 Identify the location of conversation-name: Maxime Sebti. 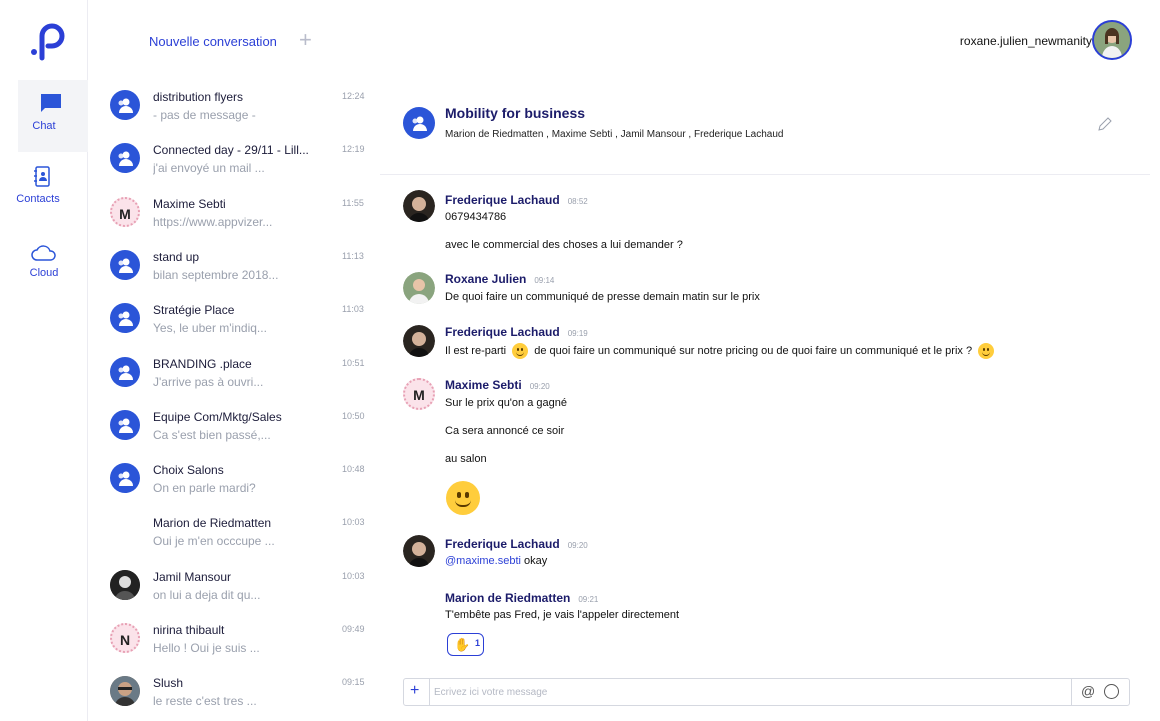
(189, 203).